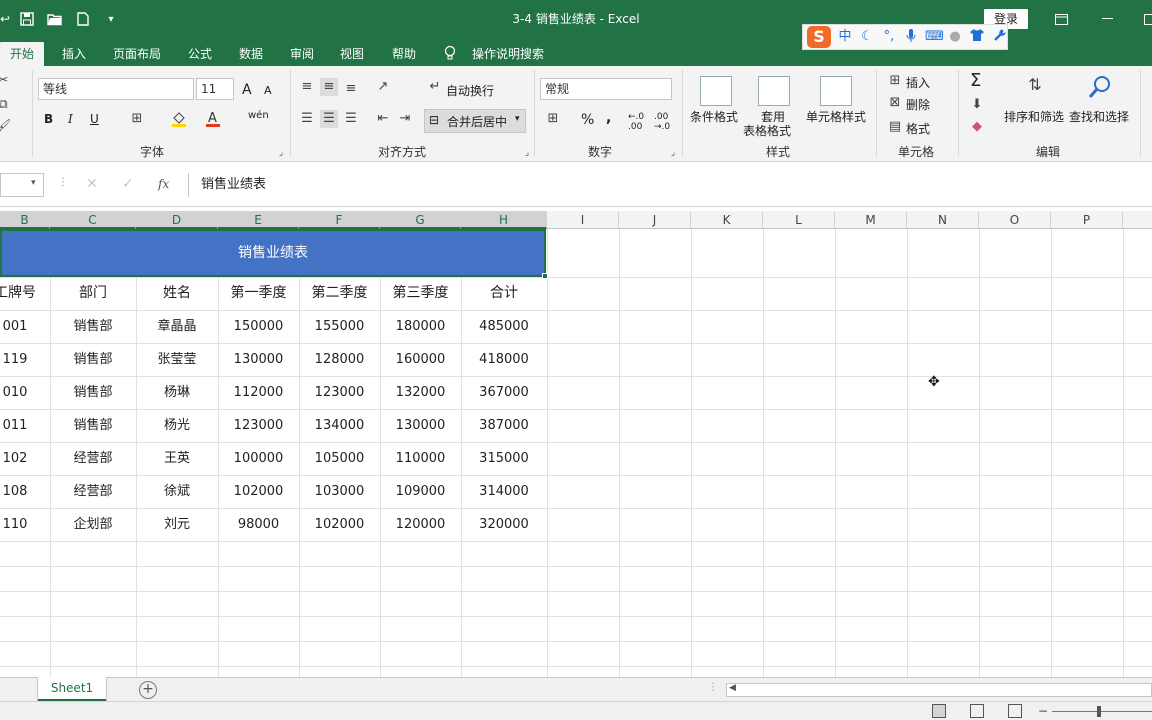  I want to click on scroll-left-icon: ◀, so click(732, 688).